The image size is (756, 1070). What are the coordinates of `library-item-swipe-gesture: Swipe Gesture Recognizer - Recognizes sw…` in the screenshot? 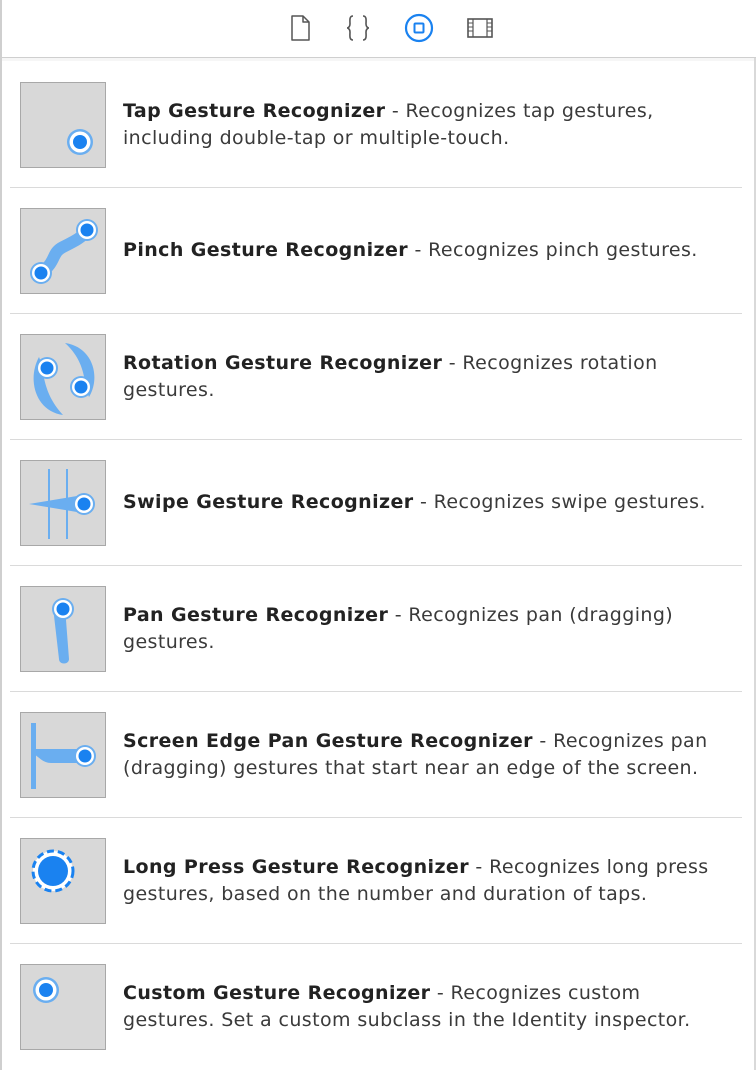 It's located at (376, 503).